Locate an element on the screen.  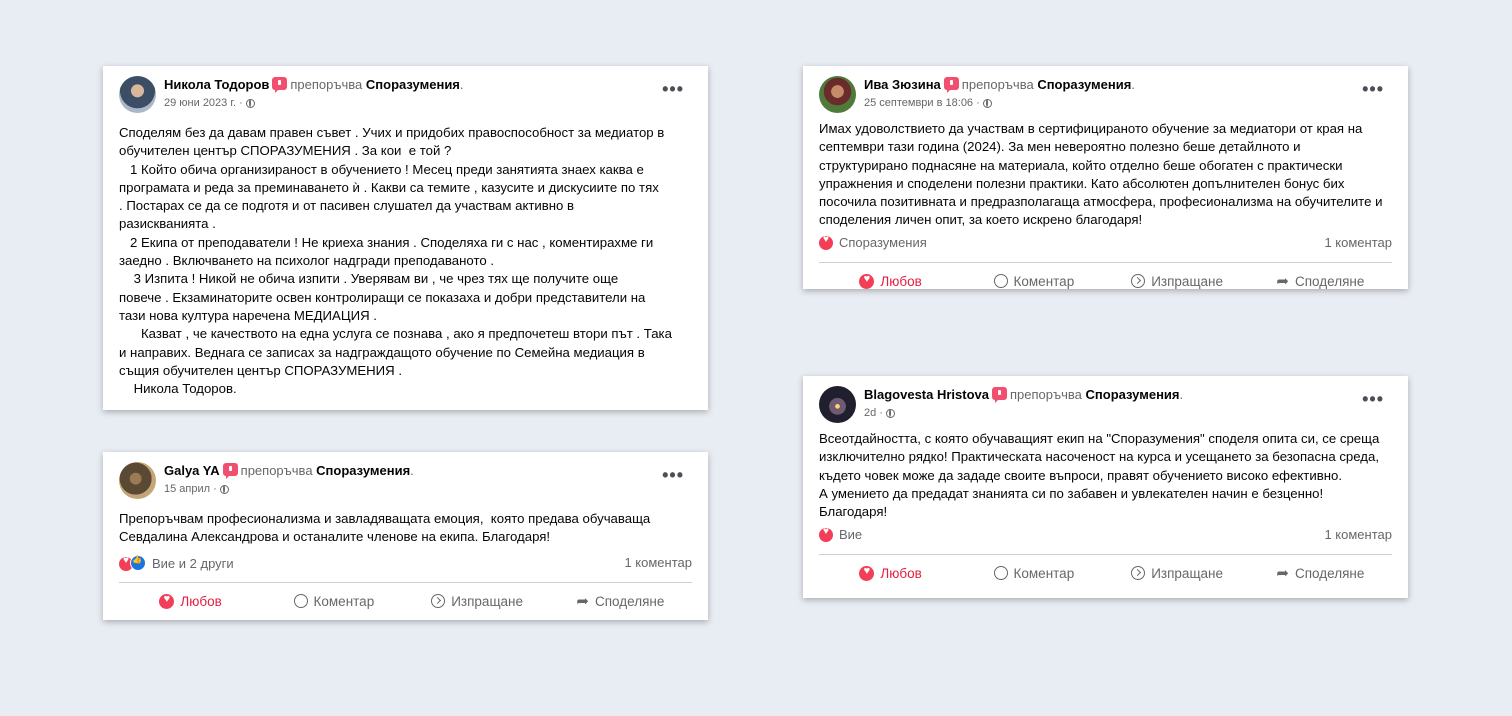
author-line: Galya YA препоръчва Споразумения. is located at coordinates (289, 471).